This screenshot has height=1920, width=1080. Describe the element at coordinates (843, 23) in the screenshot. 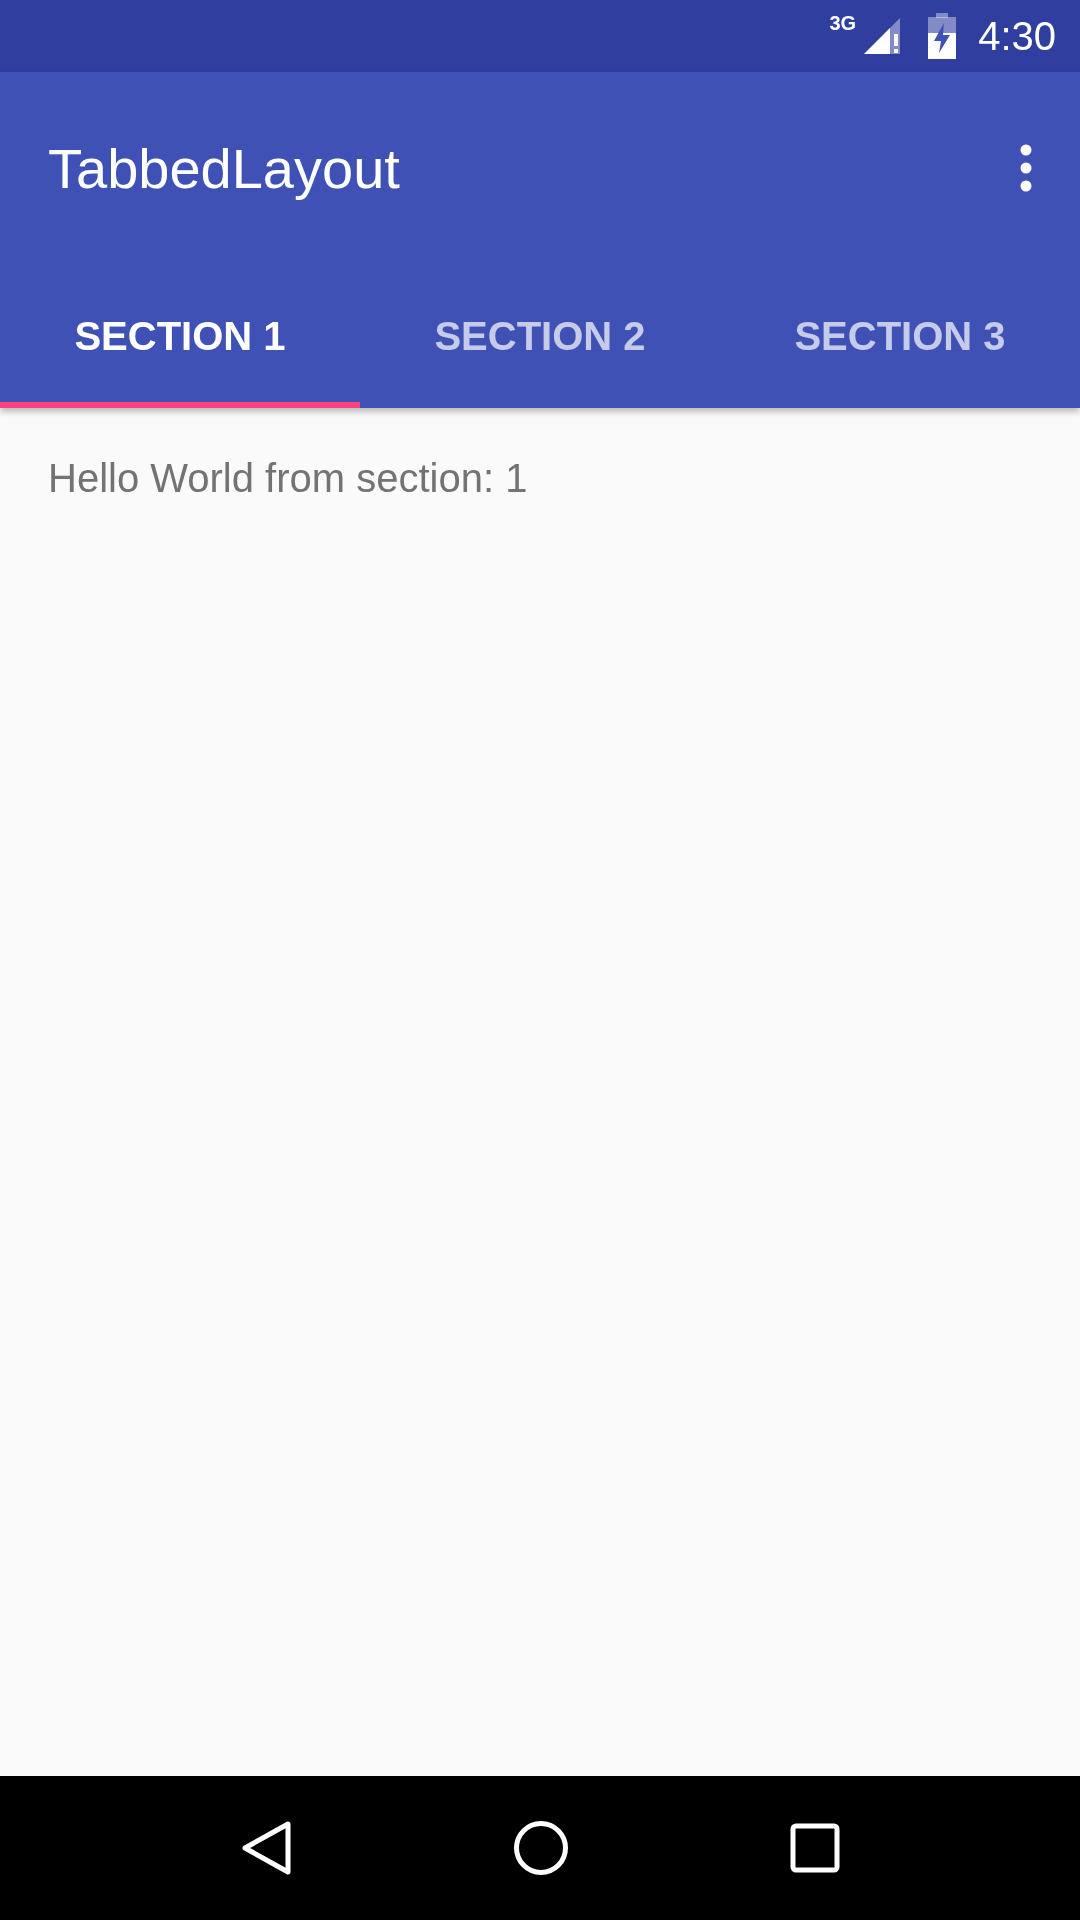

I see `network-type: 3G` at that location.